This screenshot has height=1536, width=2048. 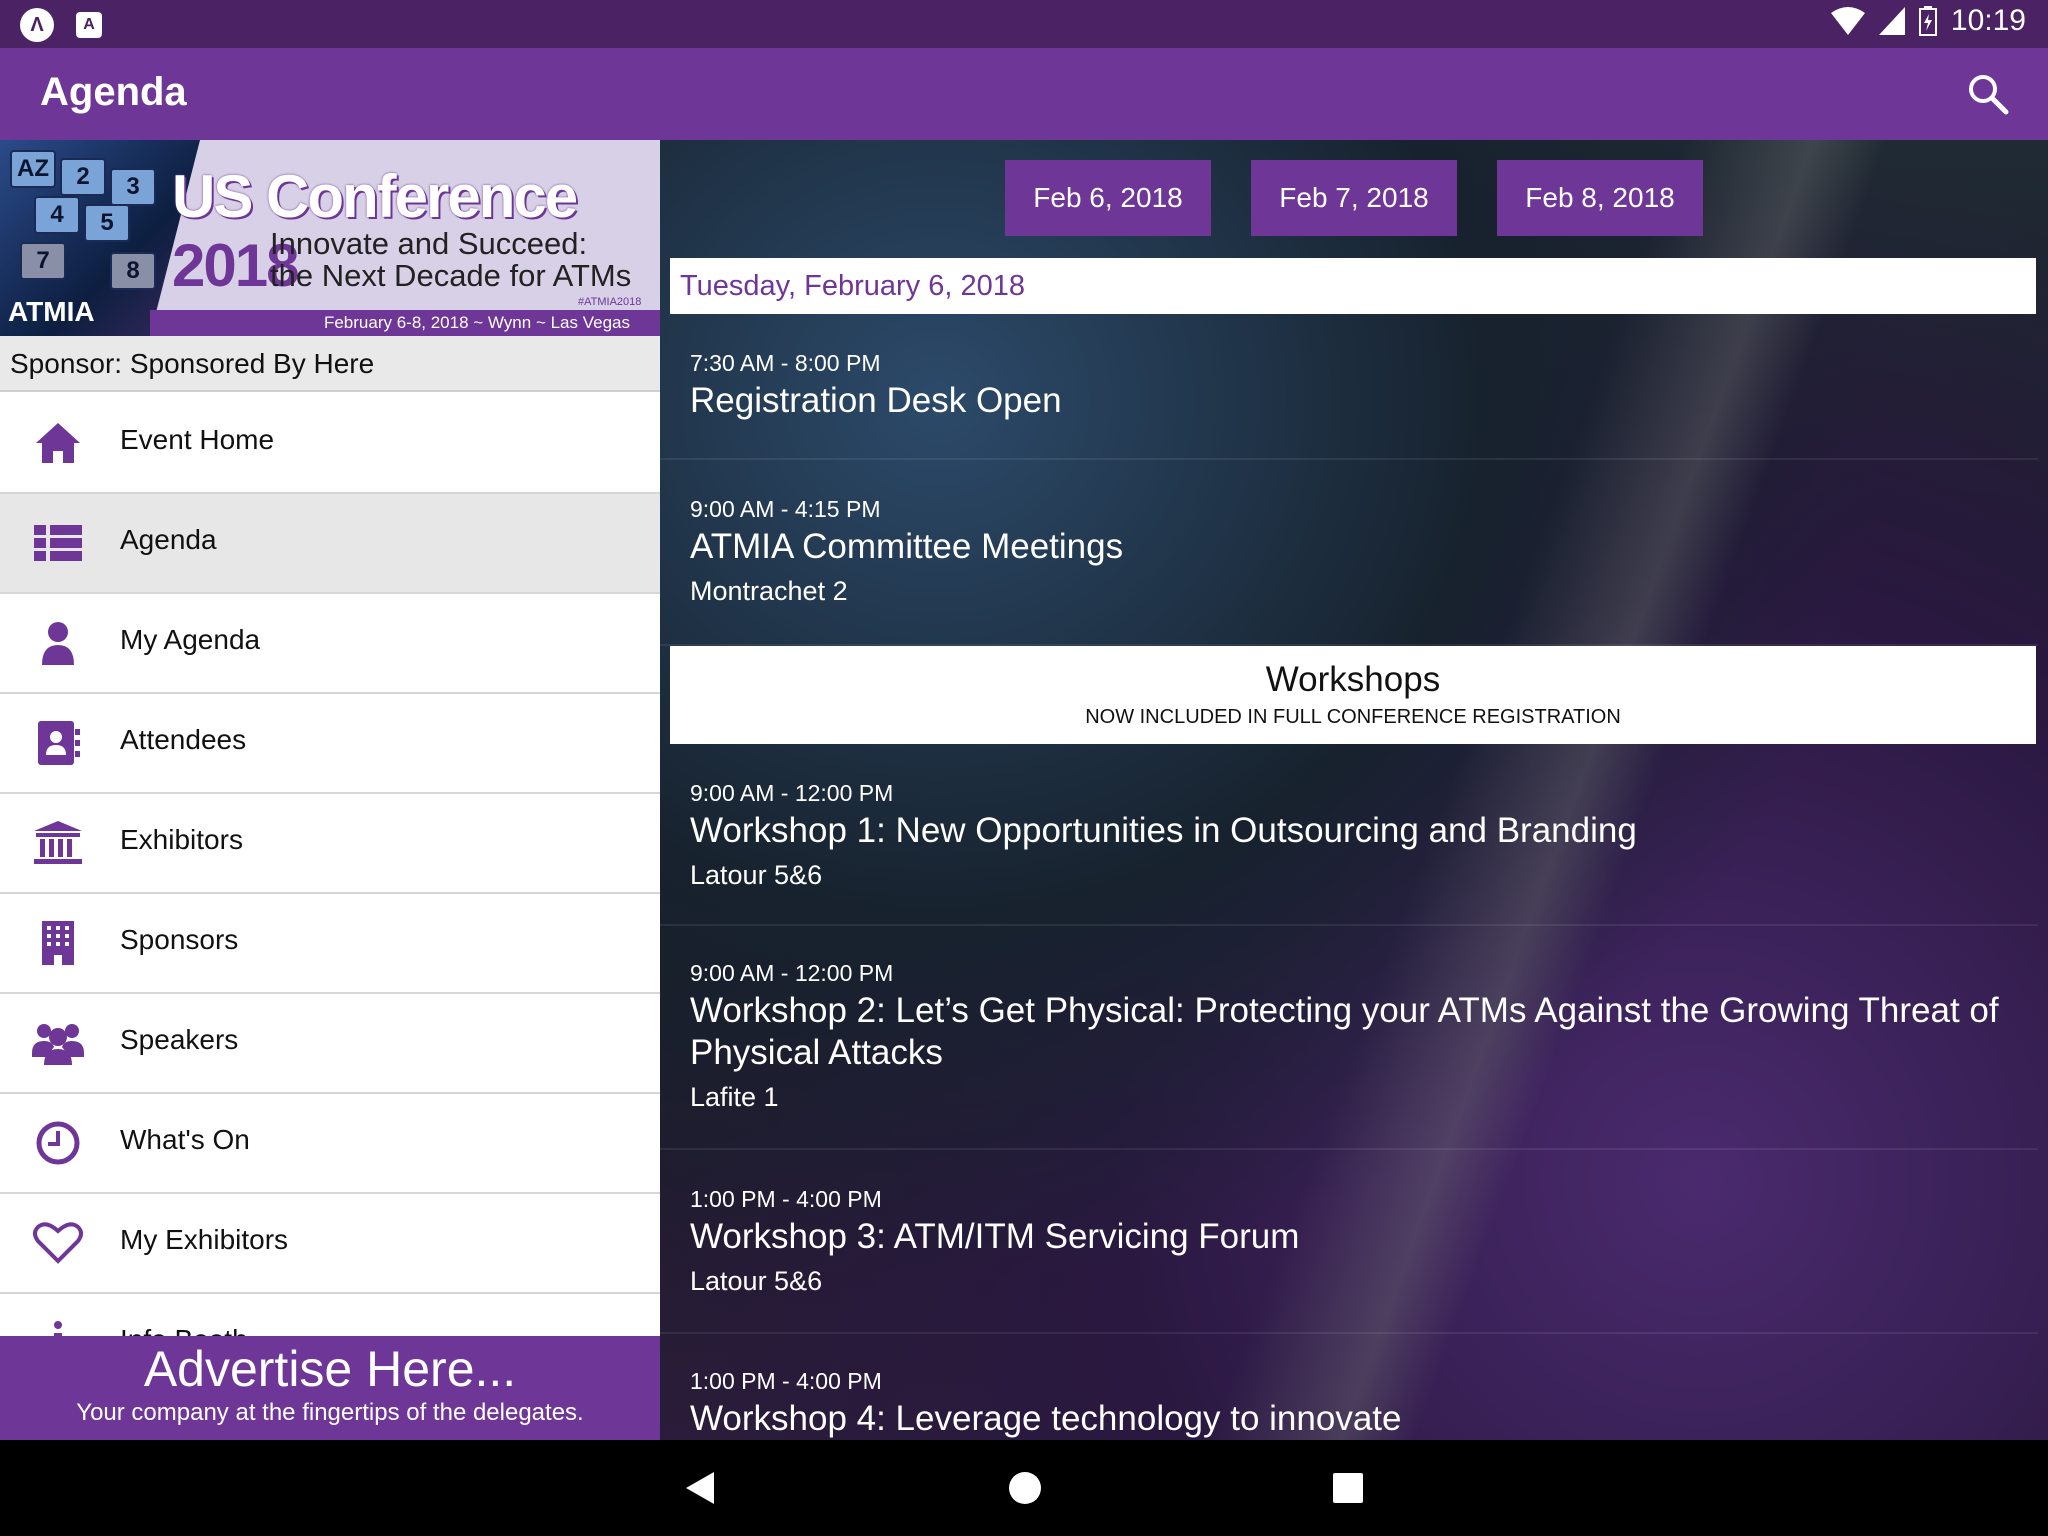 I want to click on battery-icon, so click(x=1927, y=21).